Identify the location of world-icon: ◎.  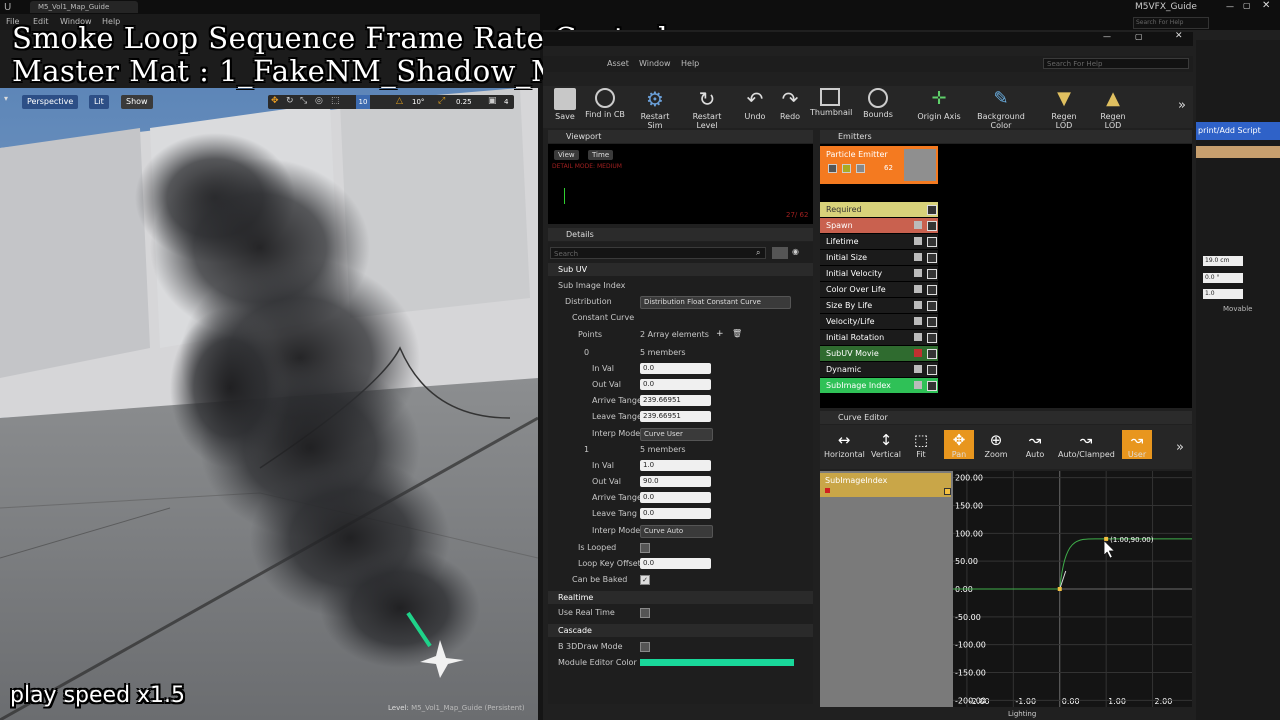
(319, 101).